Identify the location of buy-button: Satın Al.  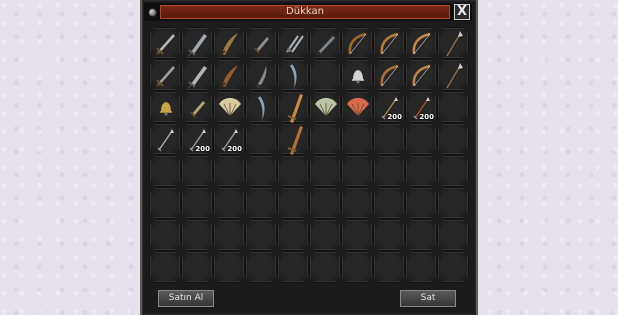
(186, 298).